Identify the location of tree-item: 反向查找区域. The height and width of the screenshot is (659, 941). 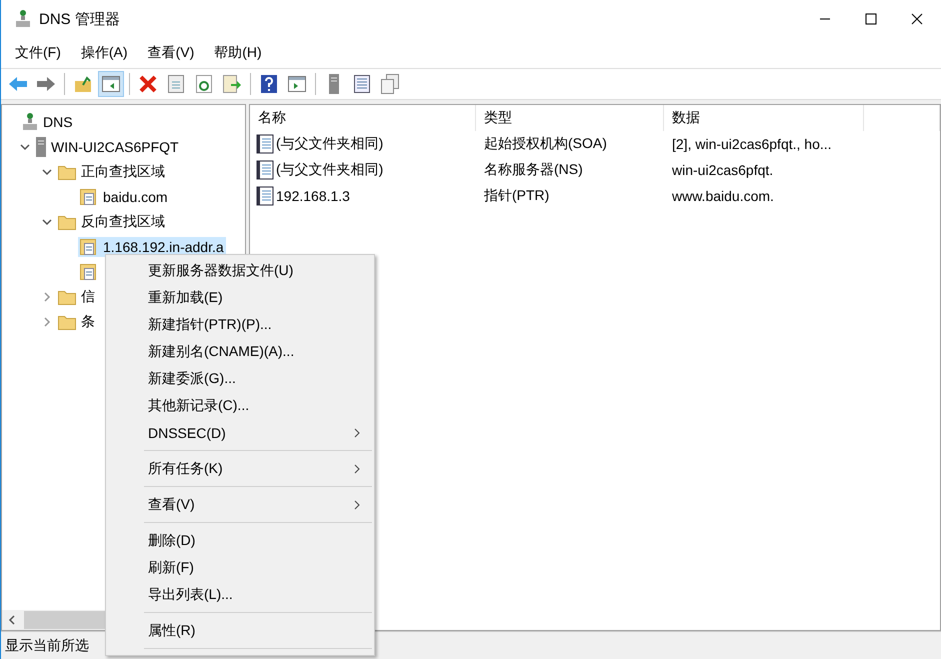
(111, 222).